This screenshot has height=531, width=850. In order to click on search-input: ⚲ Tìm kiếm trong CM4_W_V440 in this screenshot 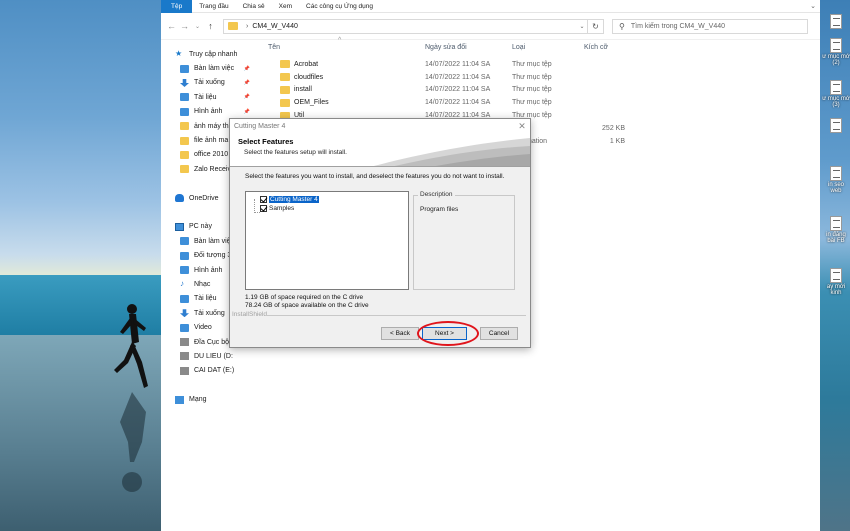, I will do `click(710, 26)`.